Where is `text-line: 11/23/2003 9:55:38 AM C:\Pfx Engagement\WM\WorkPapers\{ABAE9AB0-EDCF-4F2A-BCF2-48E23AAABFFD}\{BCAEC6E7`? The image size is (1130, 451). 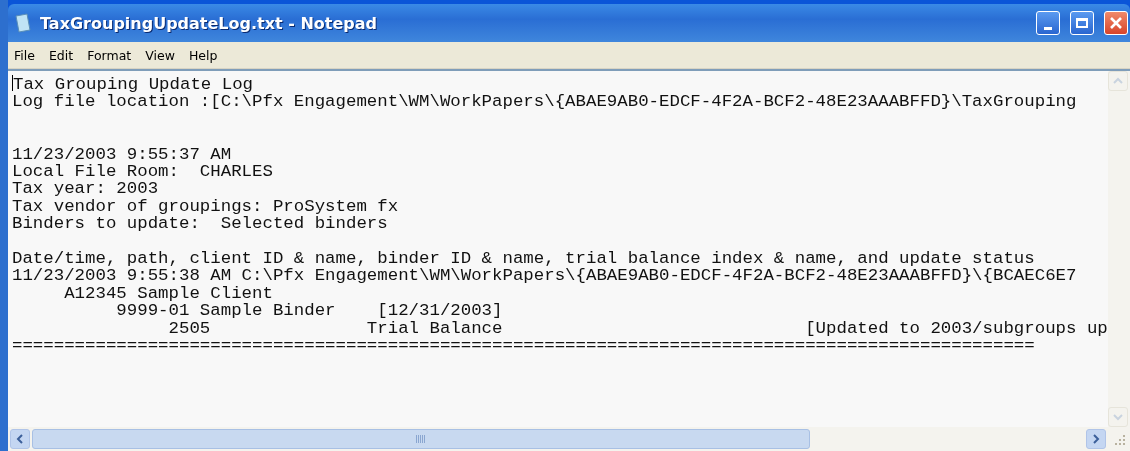
text-line: 11/23/2003 9:55:38 AM C:\Pfx Engagement\WM\WorkPapers\{ABAE9AB0-EDCF-4F2A-BCF2-48E23AAABFFD}\{BCAEC6E7 is located at coordinates (544, 276).